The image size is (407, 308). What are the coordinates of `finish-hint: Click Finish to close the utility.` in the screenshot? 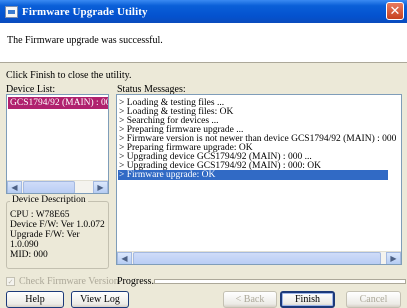 It's located at (69, 75).